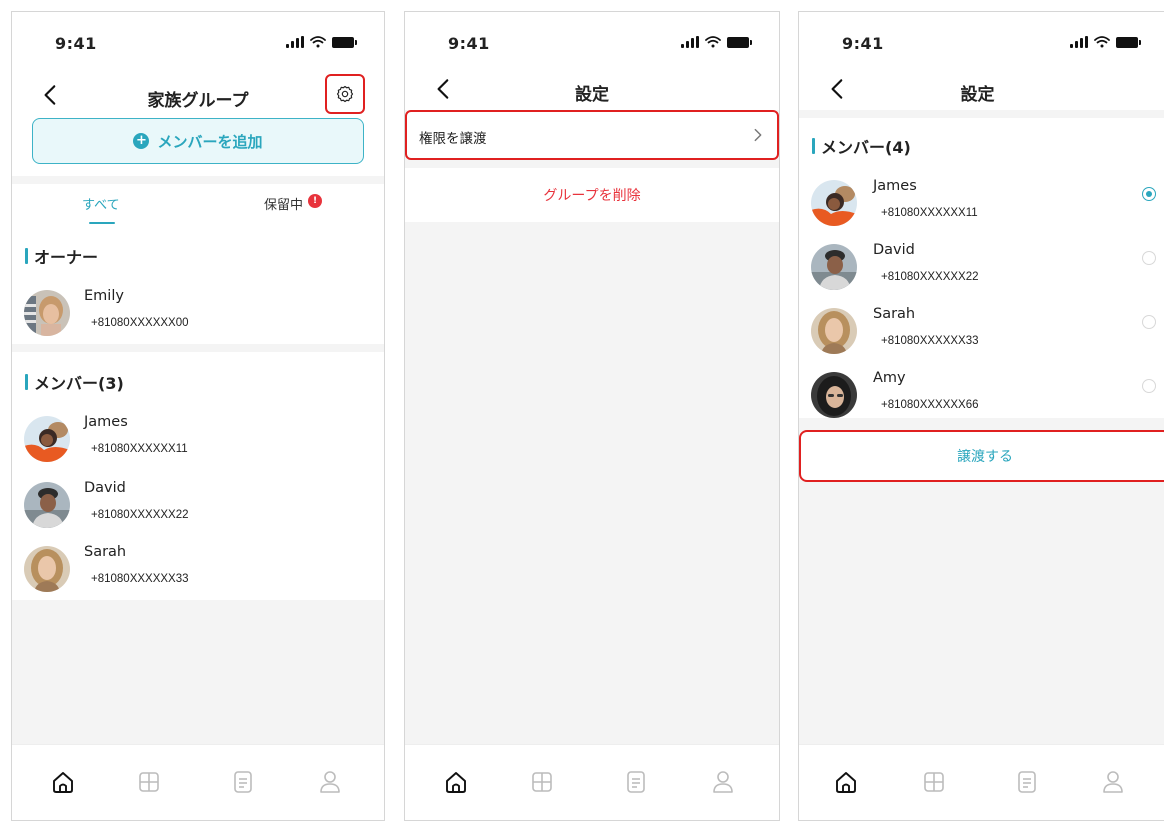 The width and height of the screenshot is (1164, 821). What do you see at coordinates (198, 507) in the screenshot?
I see `member-row: David +81080XXXXXX22` at bounding box center [198, 507].